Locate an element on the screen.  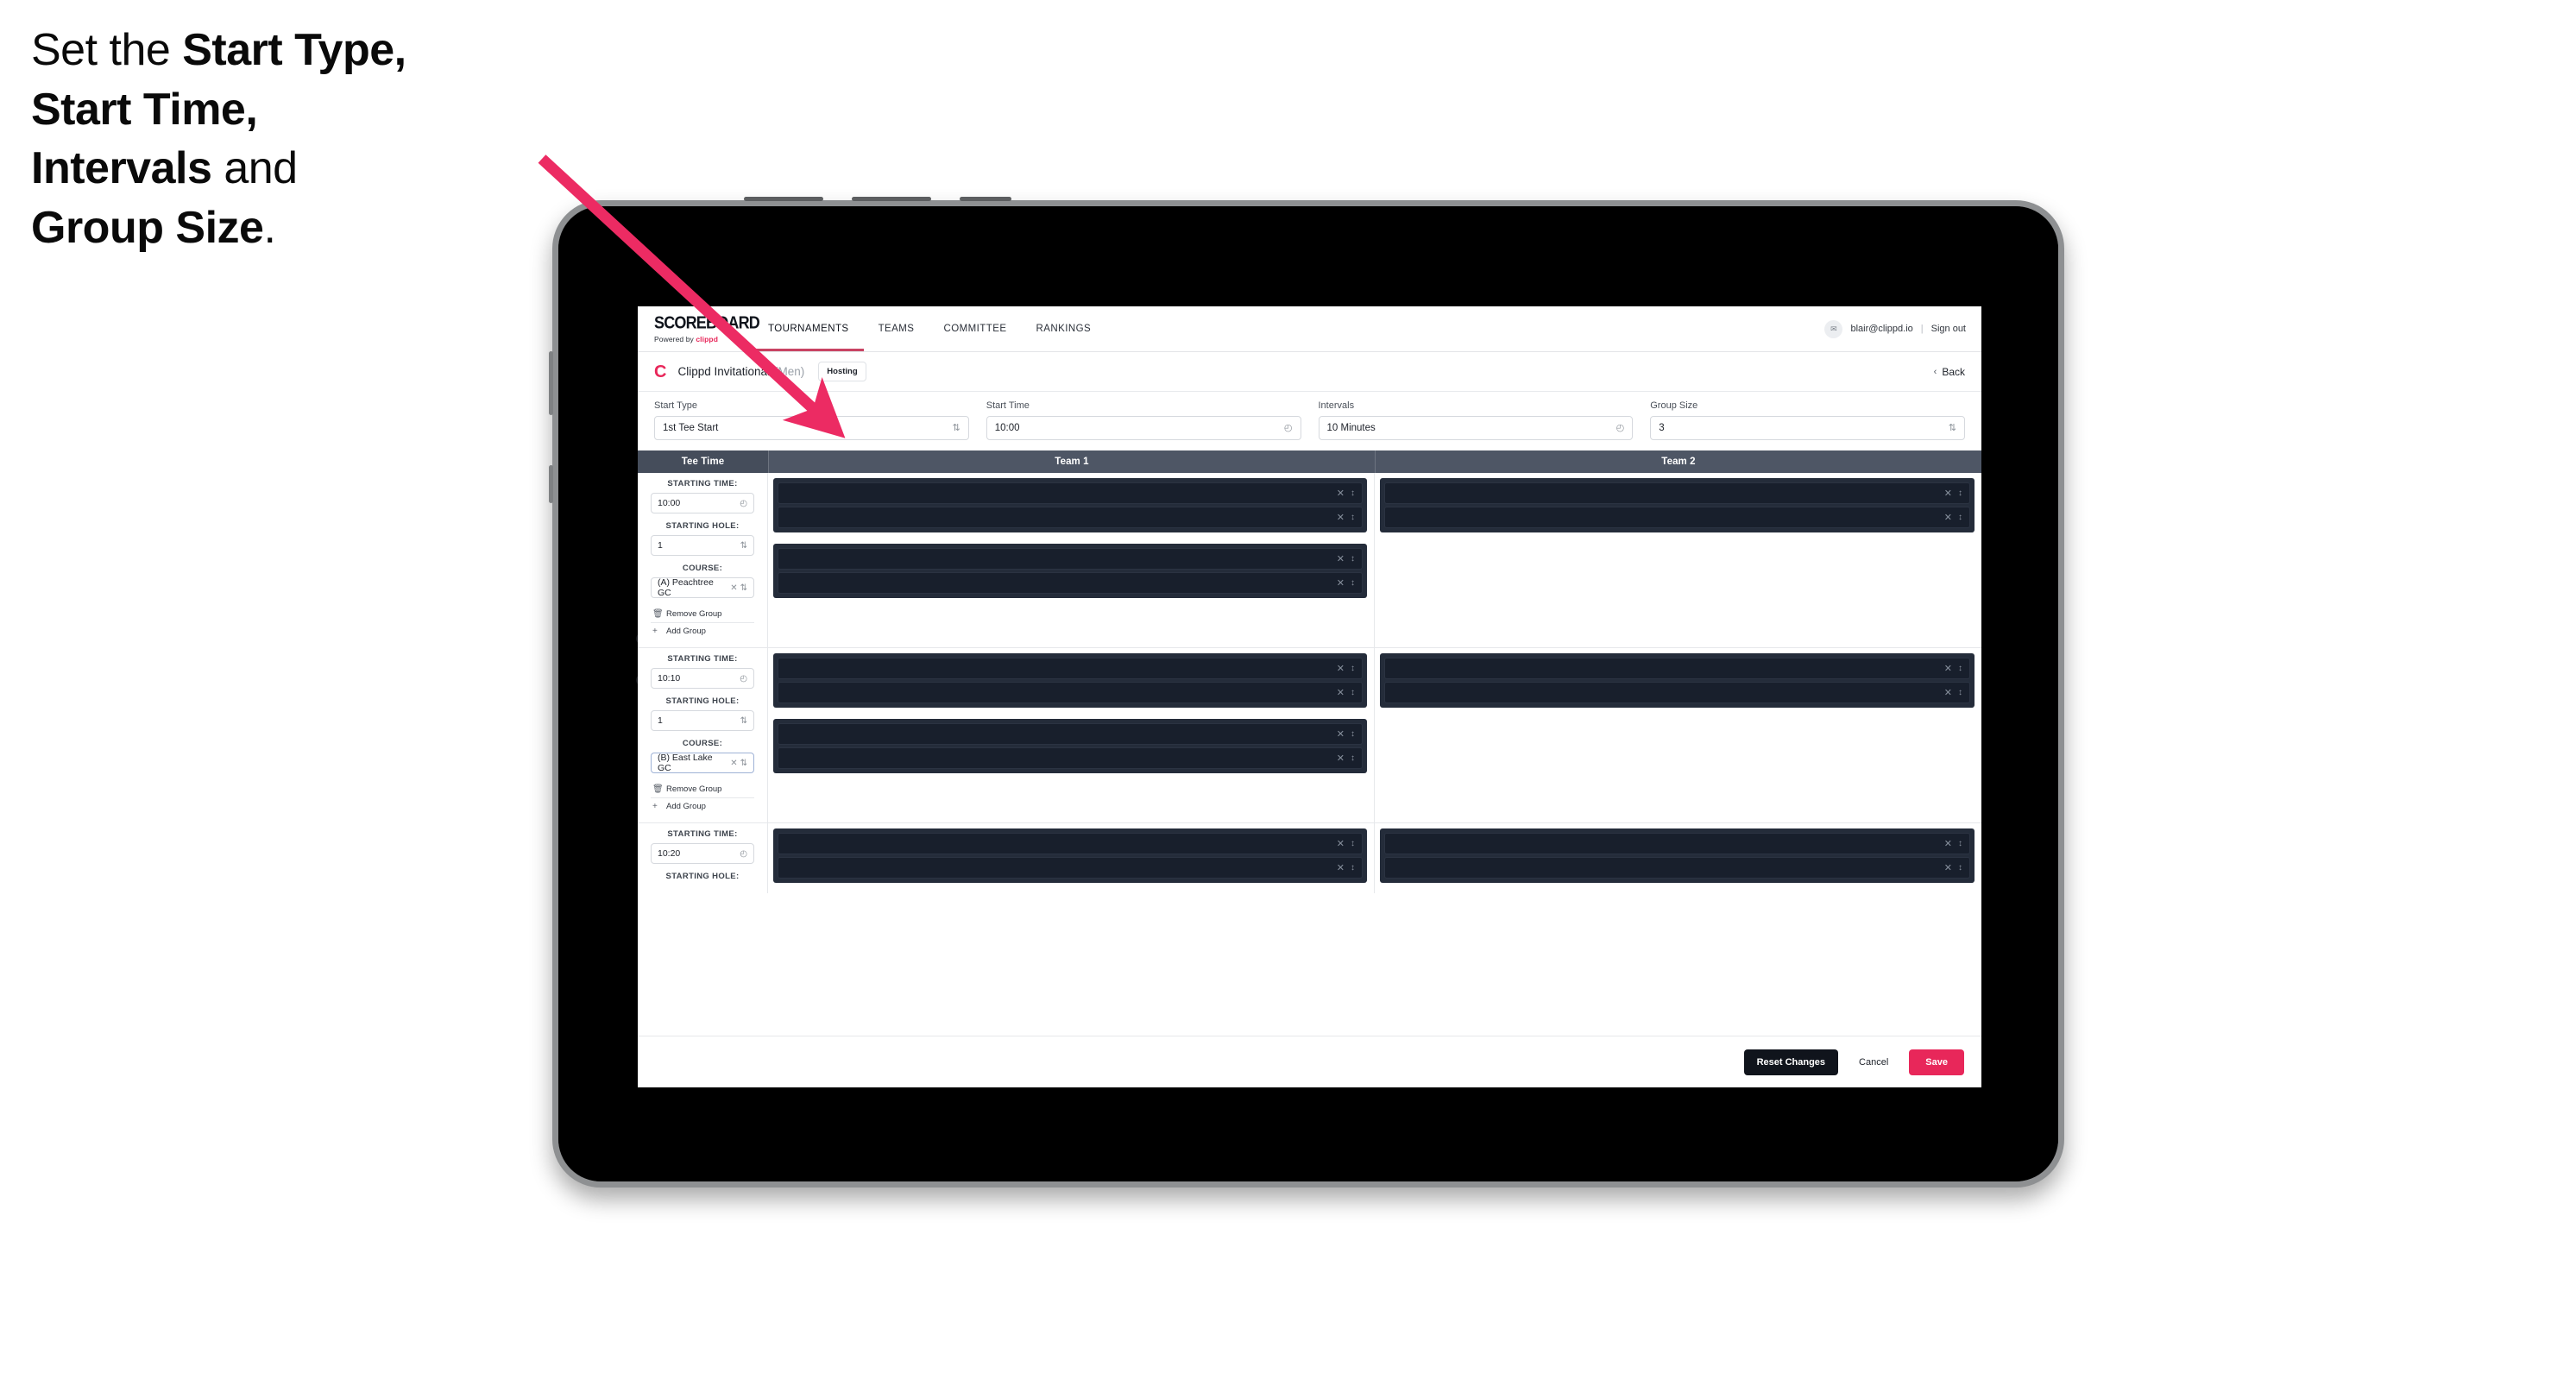
start-time-input: 10:00 ◴ is located at coordinates (1143, 428).